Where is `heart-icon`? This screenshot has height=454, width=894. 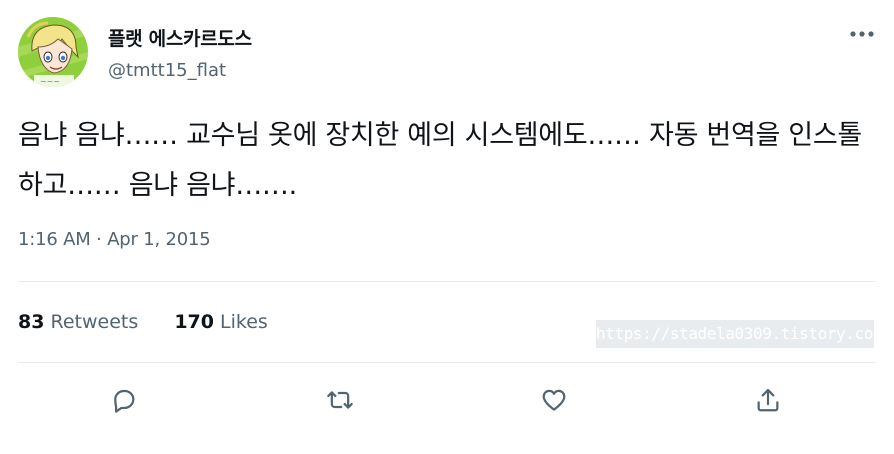 heart-icon is located at coordinates (554, 400).